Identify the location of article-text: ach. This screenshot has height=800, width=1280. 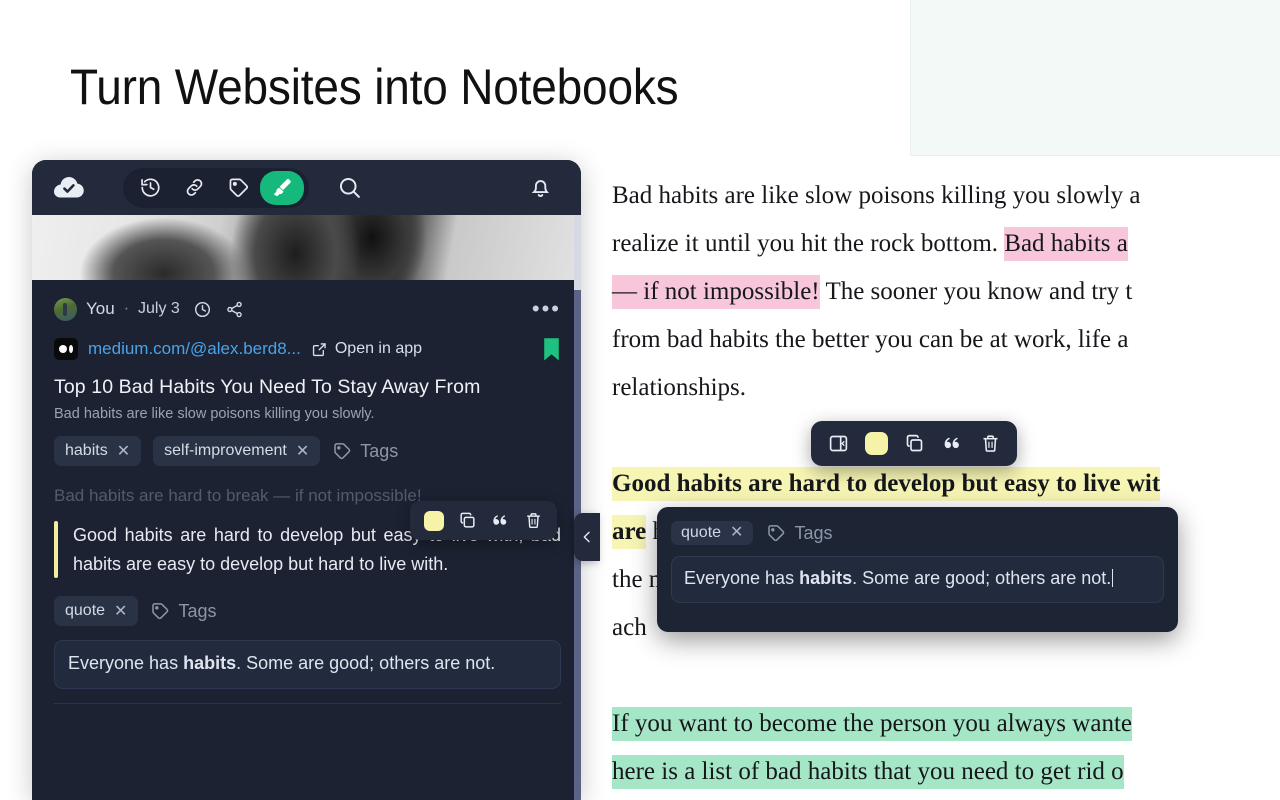
(629, 627).